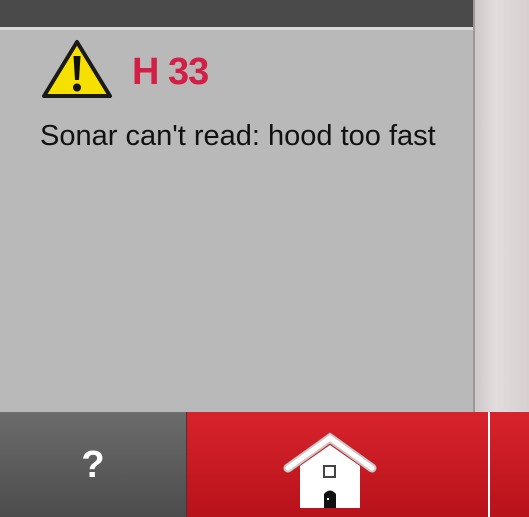  What do you see at coordinates (508, 464) in the screenshot?
I see `next-button` at bounding box center [508, 464].